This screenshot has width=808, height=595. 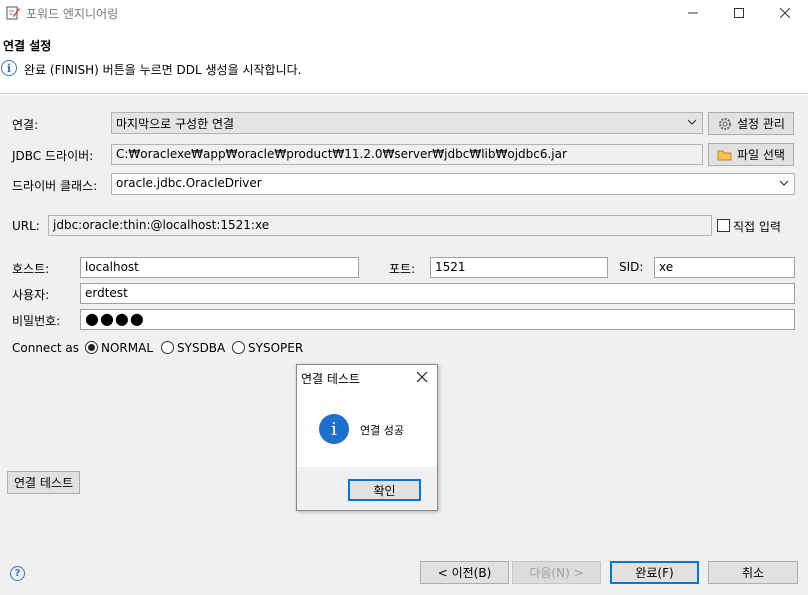 I want to click on direct-input-checkbox, so click(x=723, y=225).